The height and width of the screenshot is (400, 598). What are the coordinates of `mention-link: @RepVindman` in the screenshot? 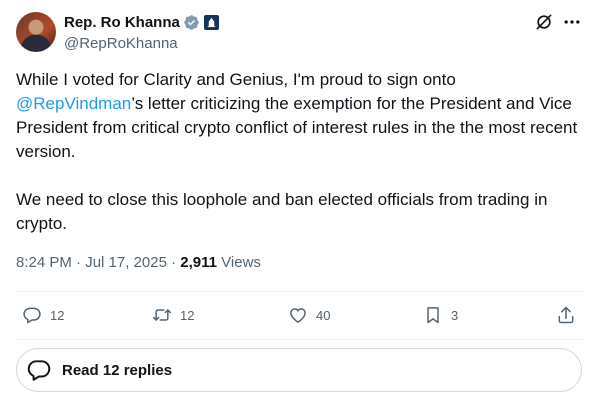 It's located at (73, 103).